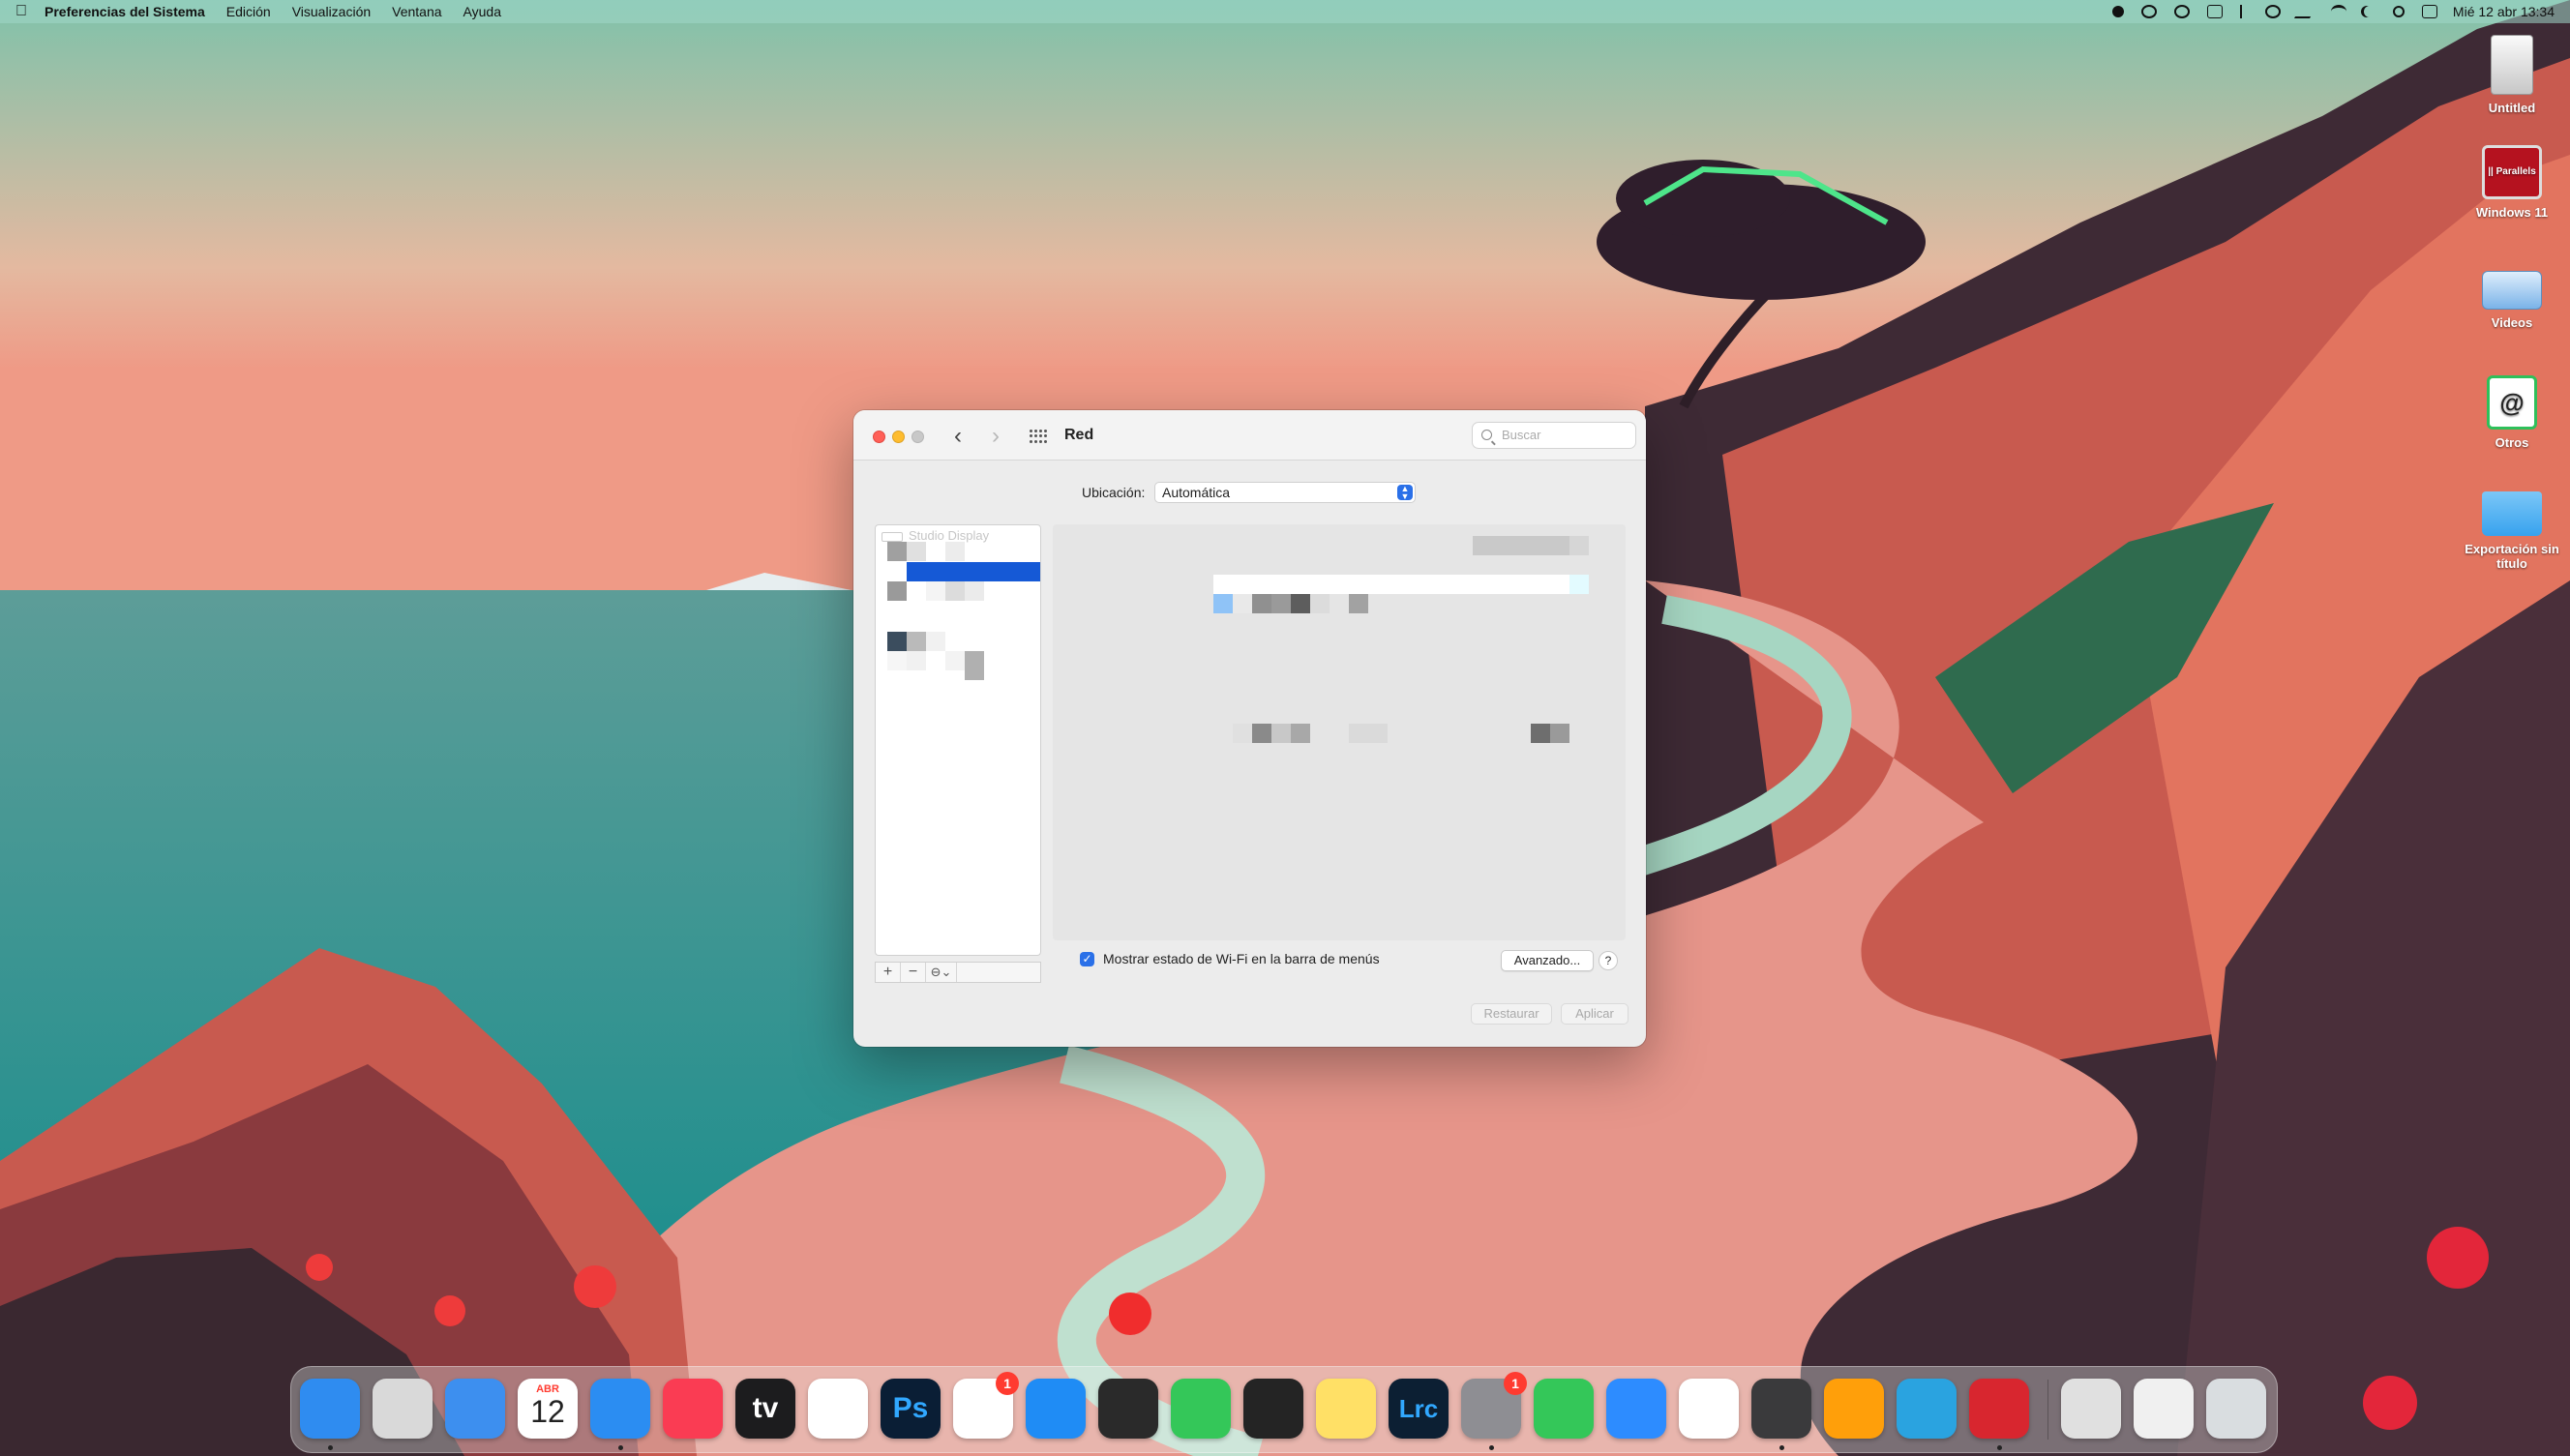  Describe the element at coordinates (330, 1409) in the screenshot. I see `dock-finder-icon` at that location.